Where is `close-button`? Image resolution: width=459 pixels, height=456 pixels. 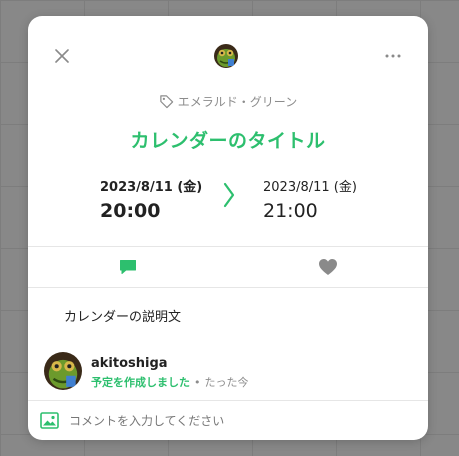 close-button is located at coordinates (62, 56).